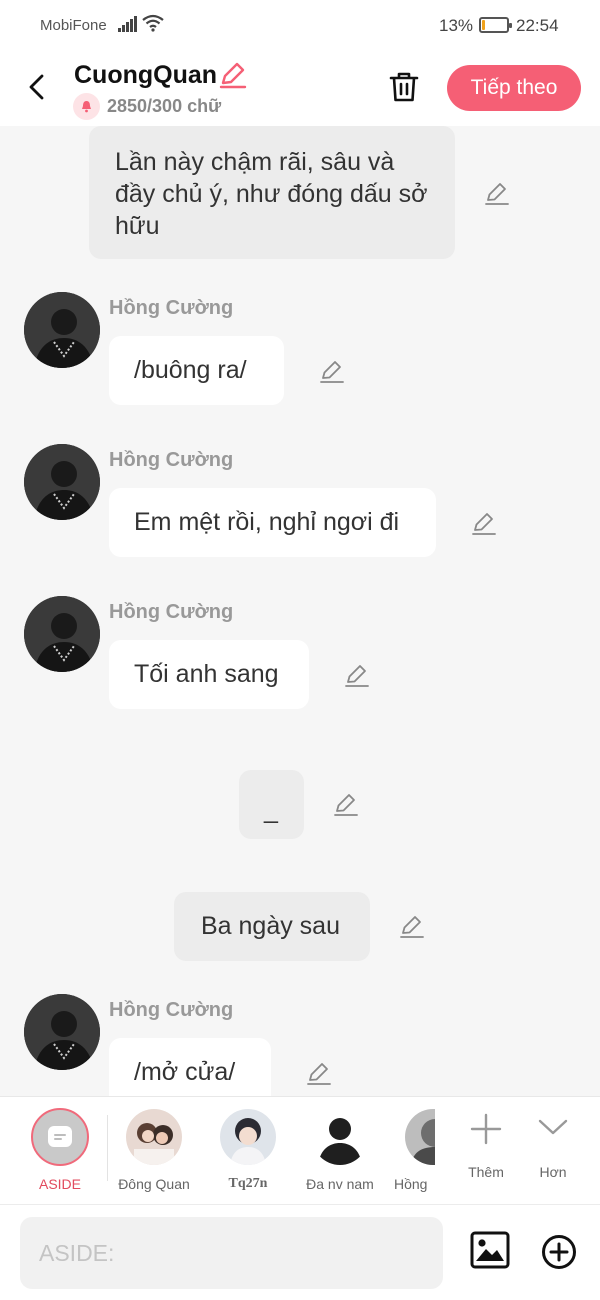  I want to click on message-text: Tối anh sang, so click(206, 674).